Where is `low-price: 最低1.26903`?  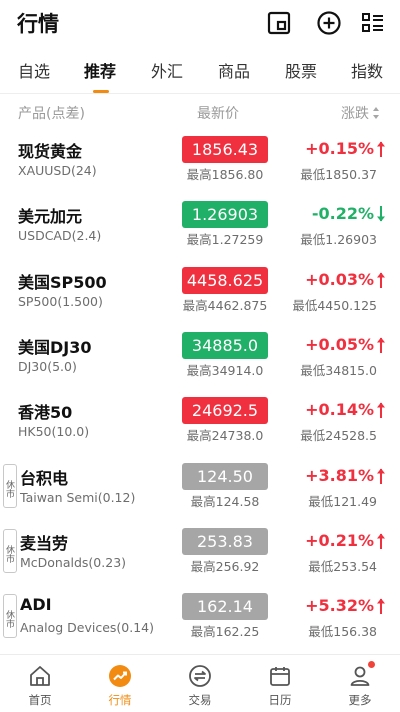
low-price: 最低1.26903 is located at coordinates (338, 240).